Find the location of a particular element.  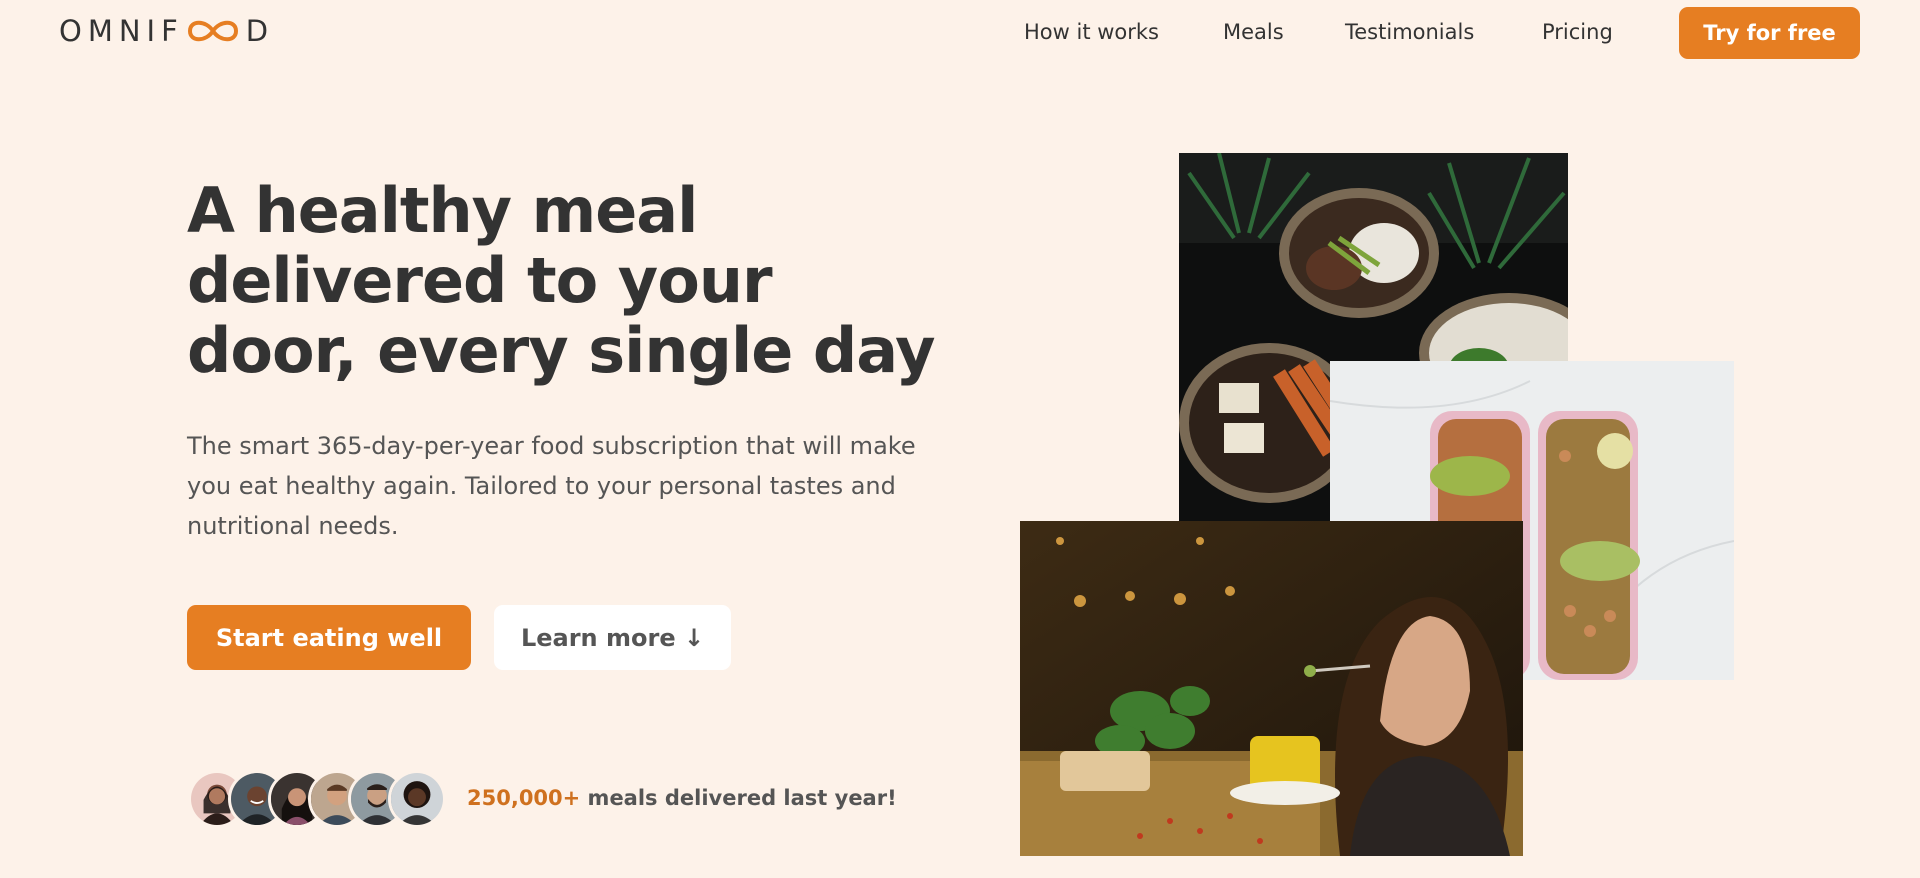

nav-testimonials: Testimonials is located at coordinates (1409, 32).